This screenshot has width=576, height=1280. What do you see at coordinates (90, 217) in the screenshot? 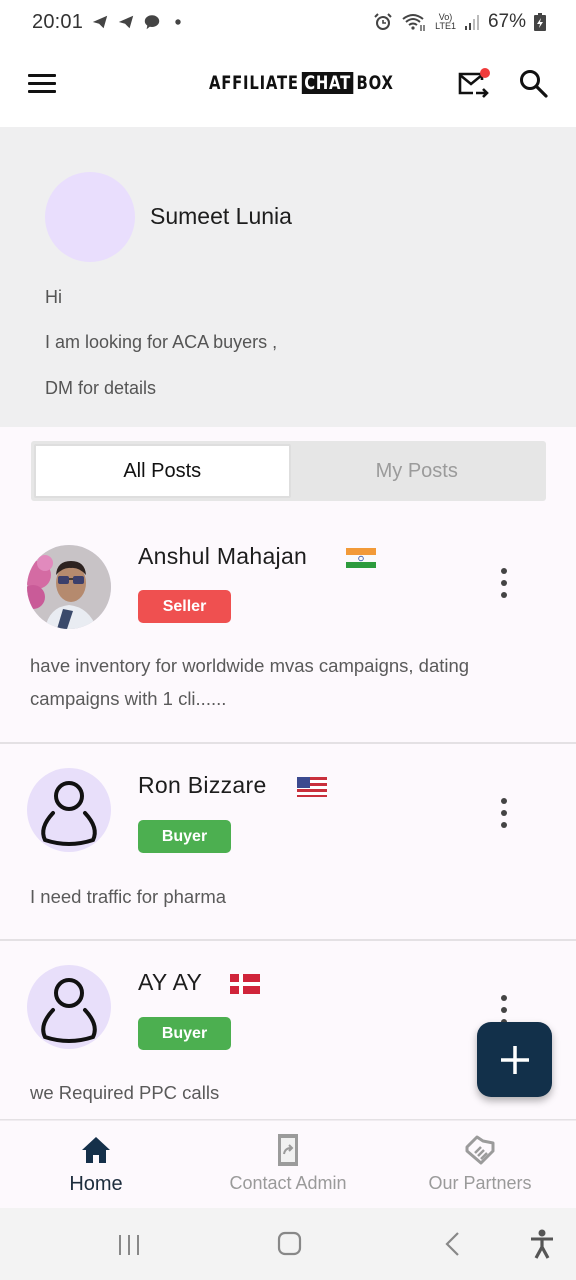
I see `profile-avatar` at bounding box center [90, 217].